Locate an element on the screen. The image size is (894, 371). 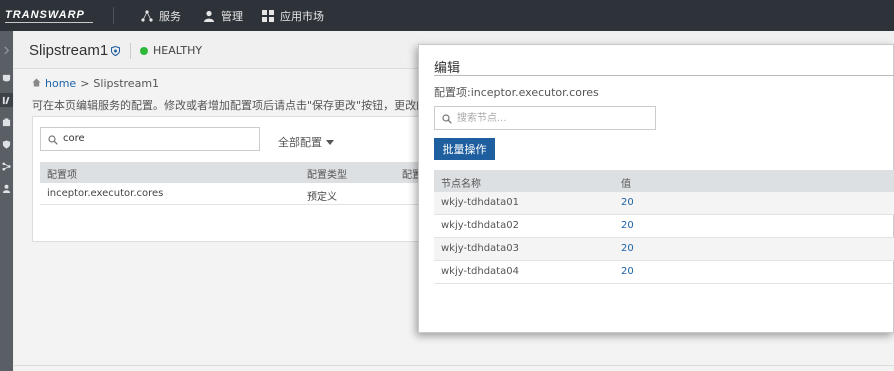
config-item-name: inceptor.executor.cores is located at coordinates (105, 193).